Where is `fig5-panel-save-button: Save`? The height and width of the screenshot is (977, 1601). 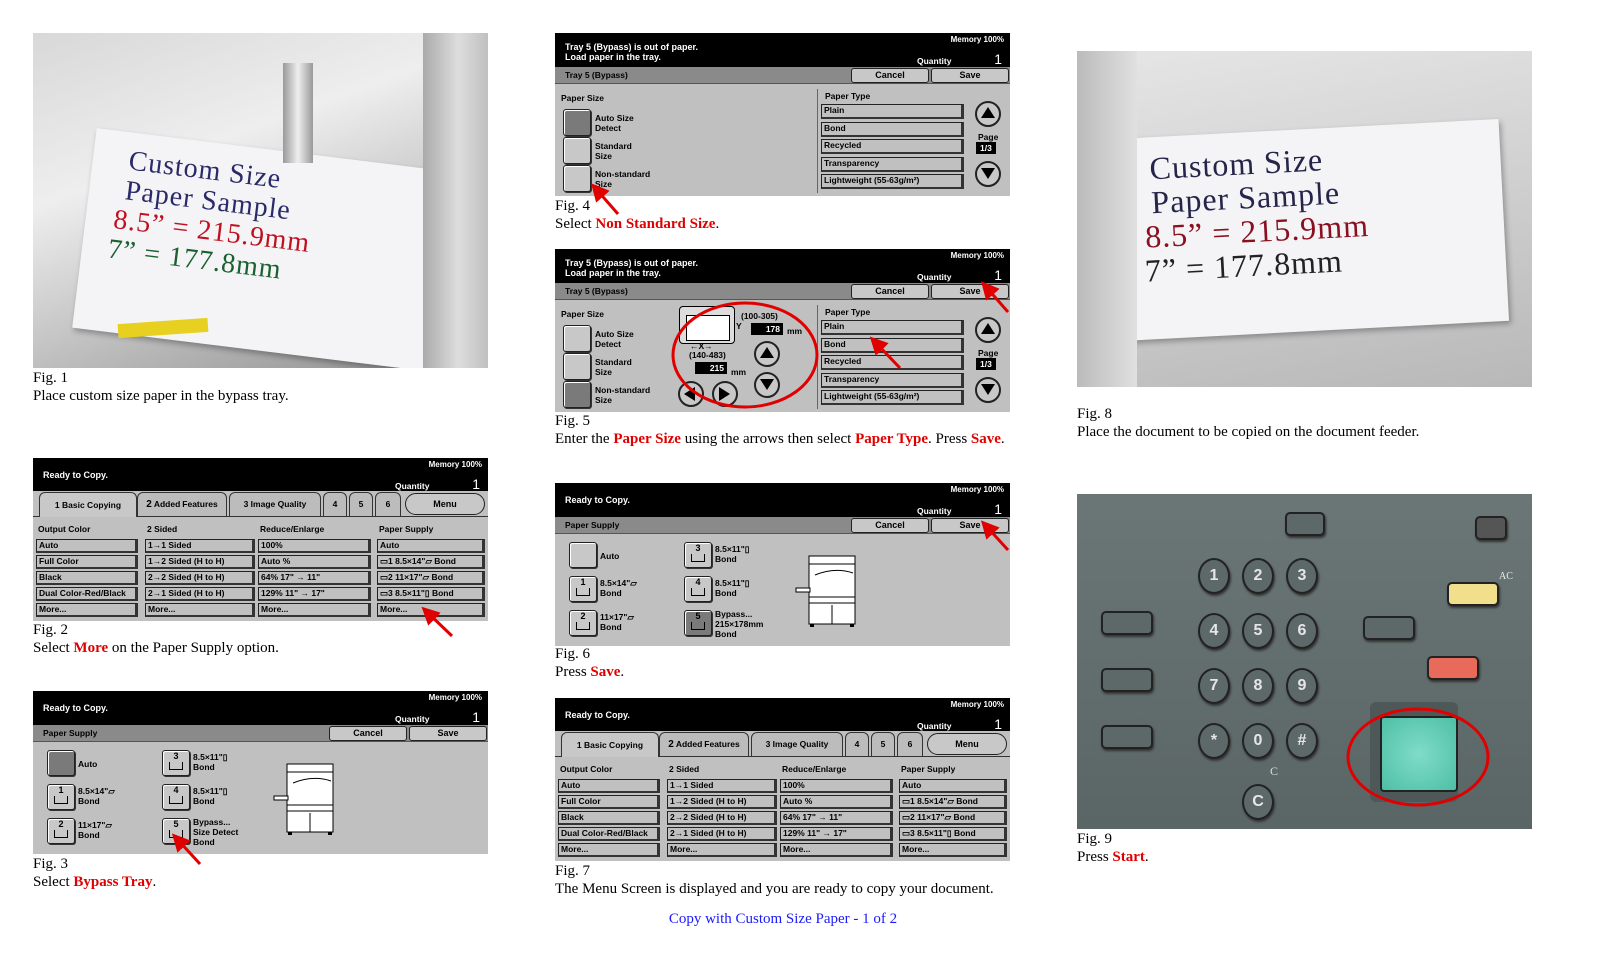 fig5-panel-save-button: Save is located at coordinates (970, 291).